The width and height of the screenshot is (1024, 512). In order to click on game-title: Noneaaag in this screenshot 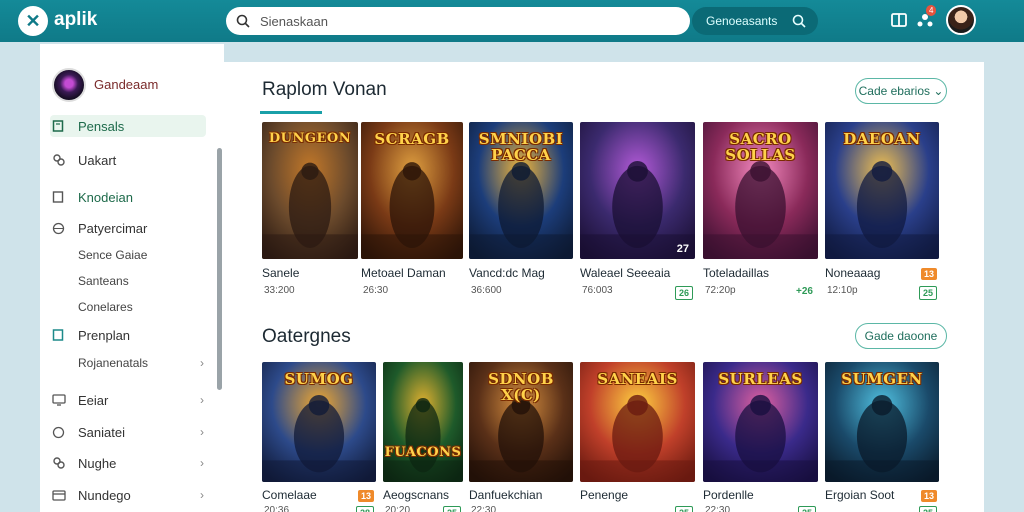, I will do `click(852, 273)`.